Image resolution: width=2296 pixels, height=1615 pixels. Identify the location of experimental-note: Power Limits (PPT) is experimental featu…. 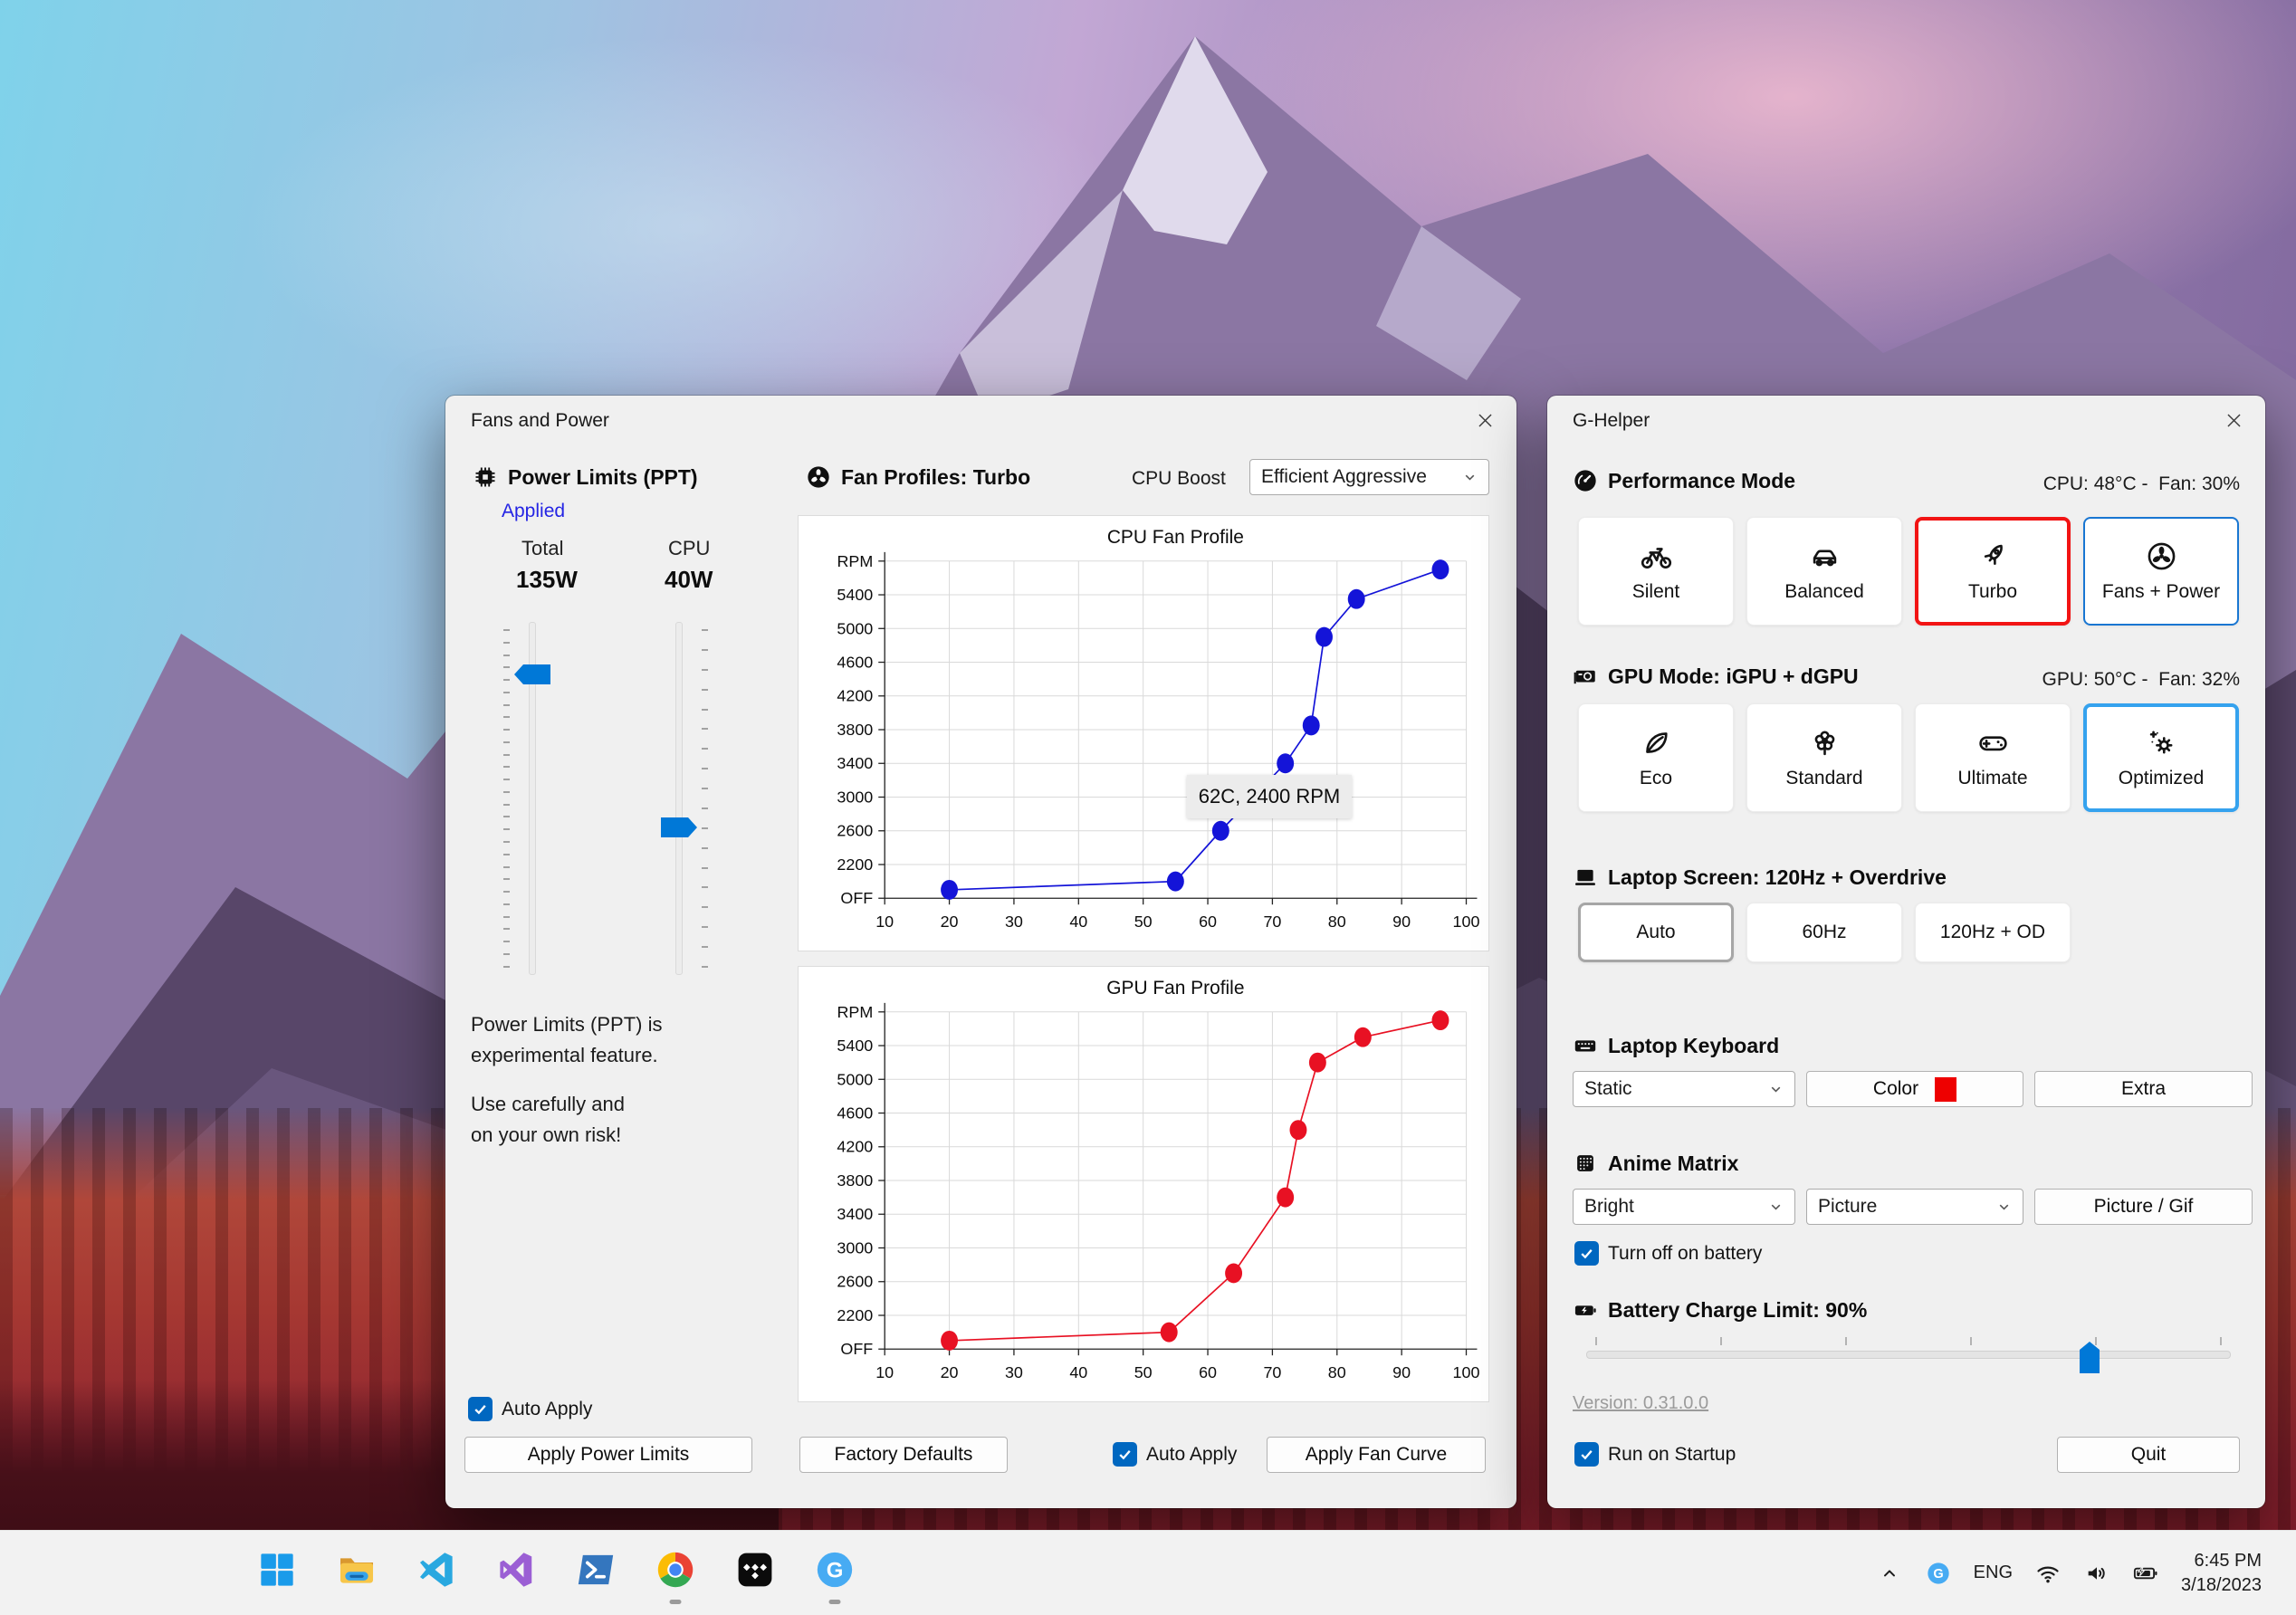
(567, 1039).